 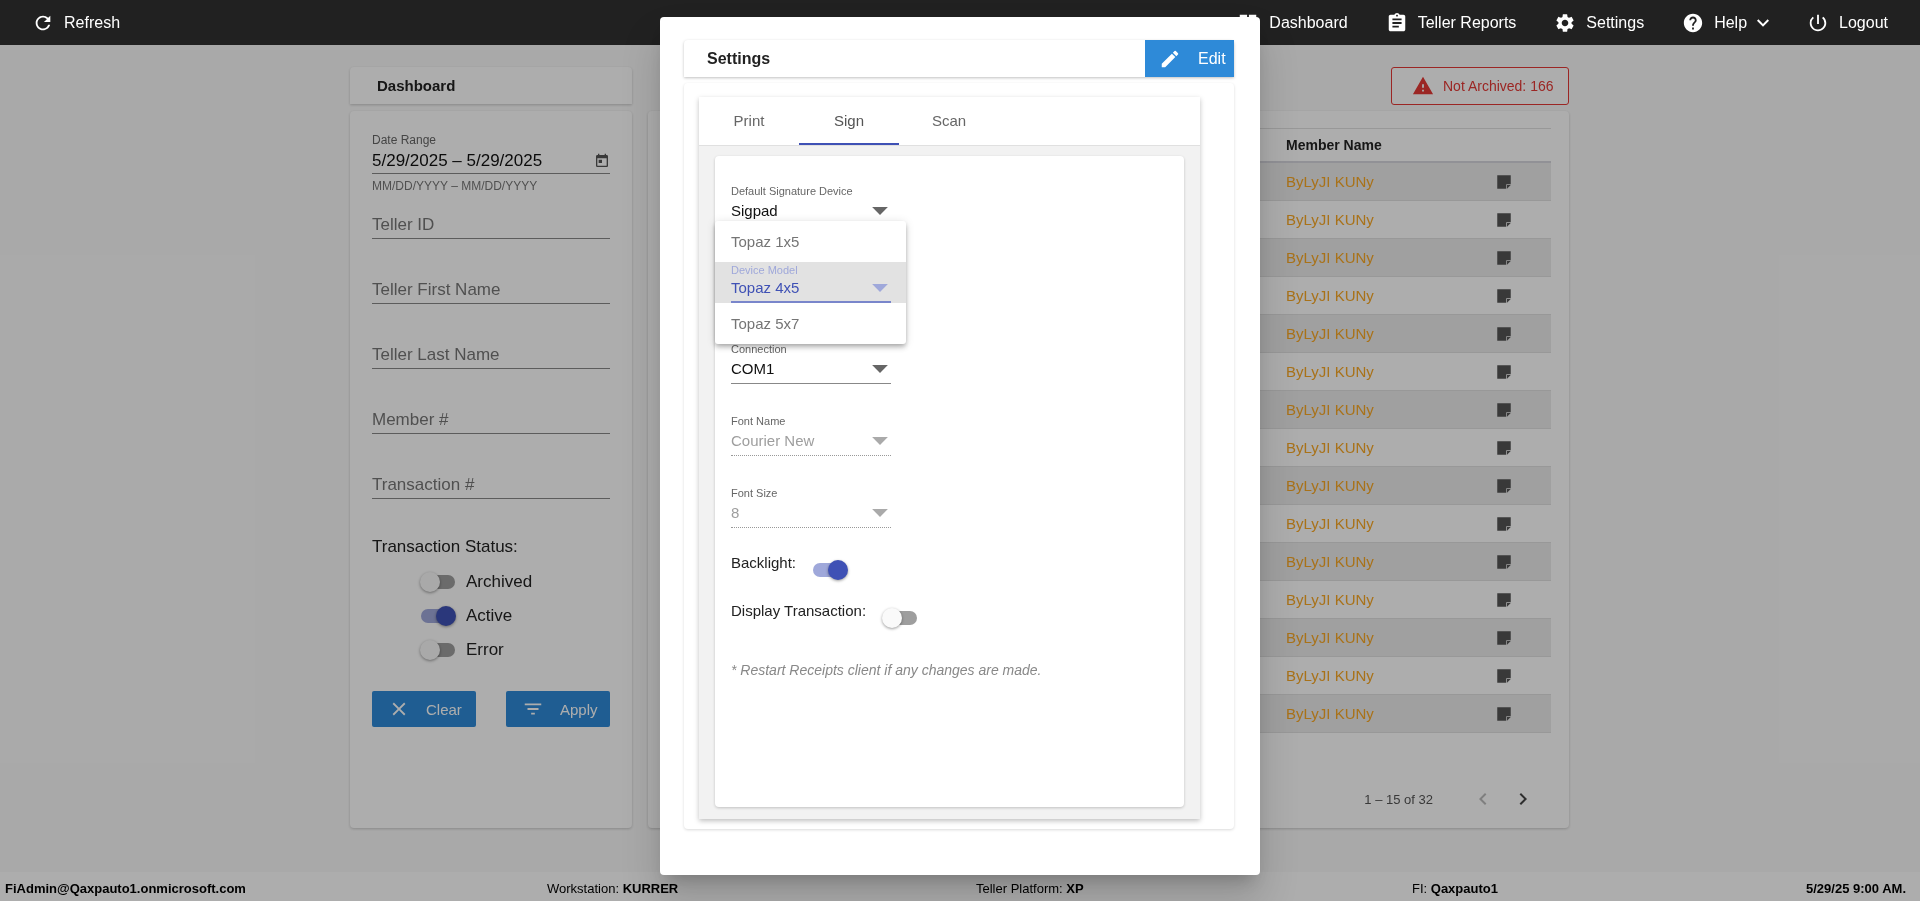 I want to click on field-label: Device Model, so click(x=764, y=269).